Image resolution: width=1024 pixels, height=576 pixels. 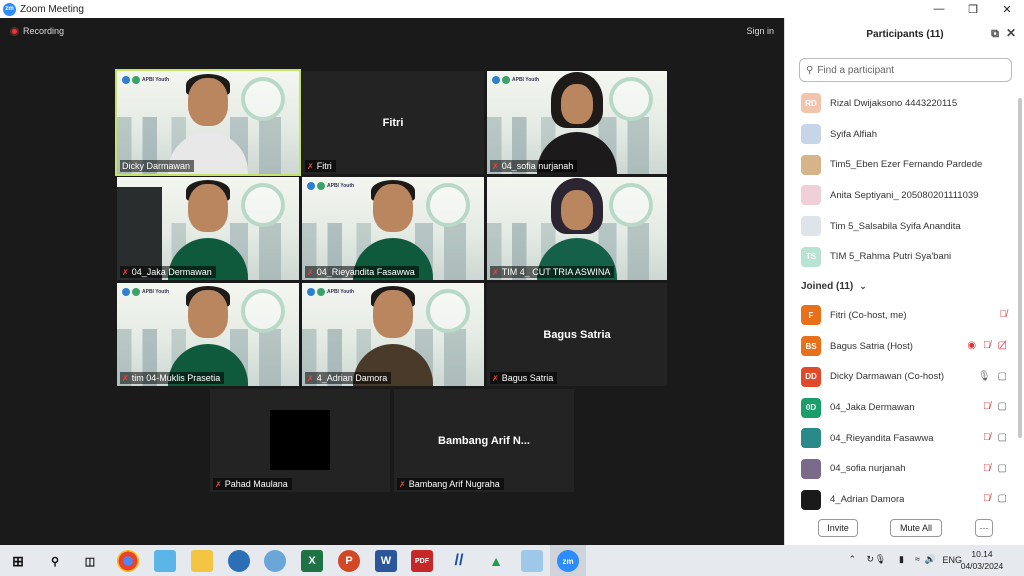 I want to click on chrome-icon, so click(x=128, y=561).